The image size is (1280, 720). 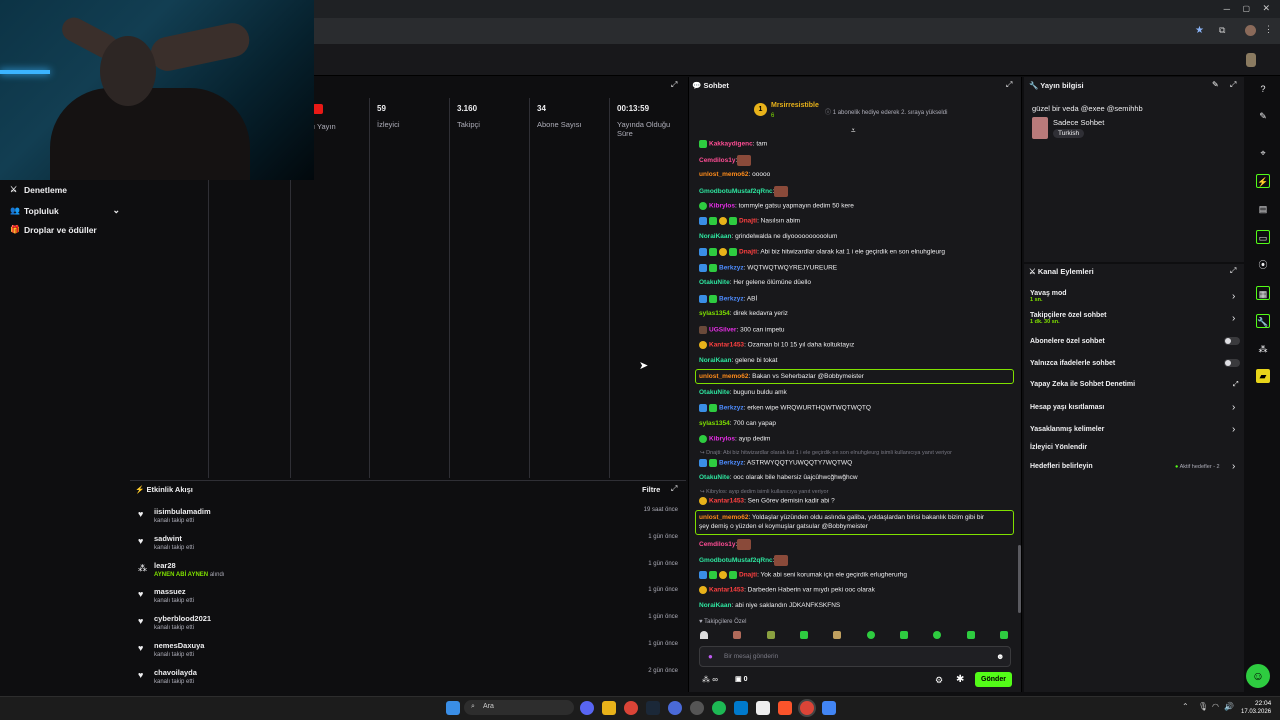 What do you see at coordinates (1268, 29) in the screenshot?
I see `browser-menu-icon: ⋮` at bounding box center [1268, 29].